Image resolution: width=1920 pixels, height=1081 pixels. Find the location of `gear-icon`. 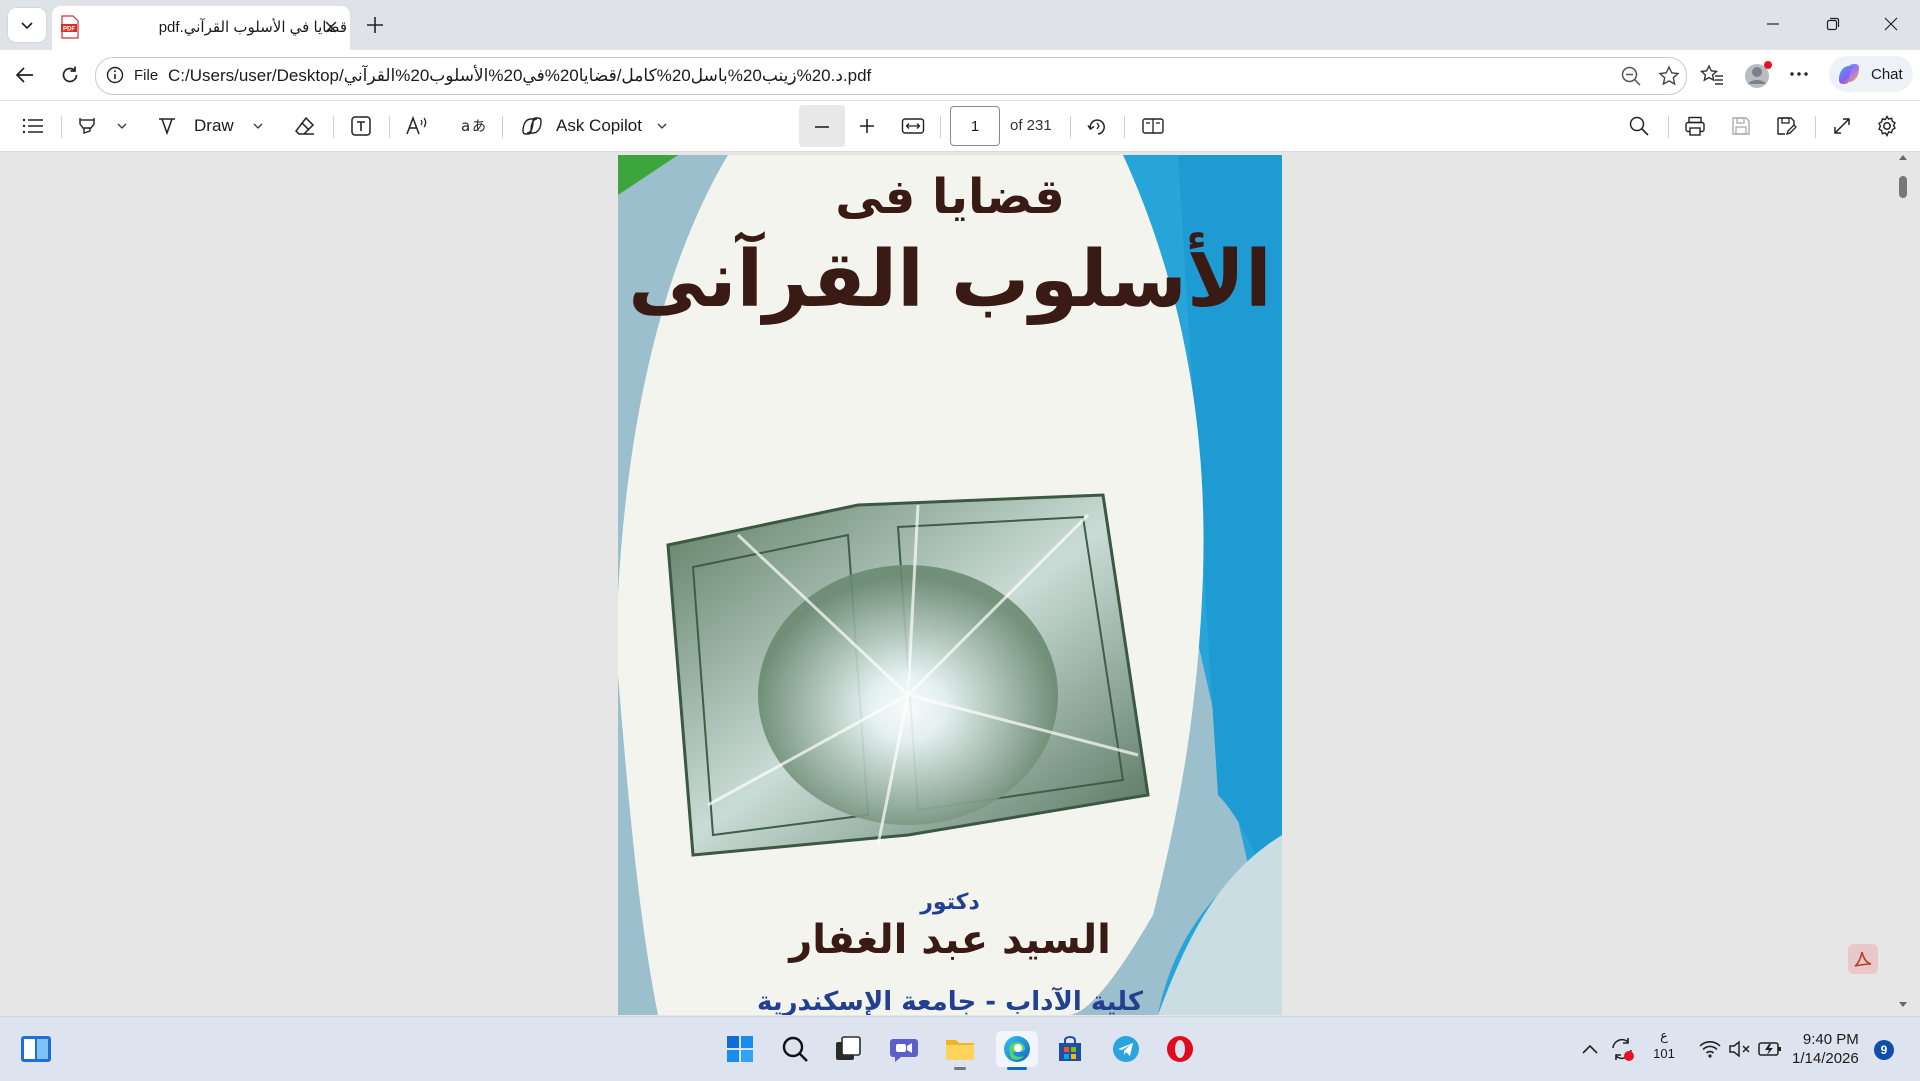

gear-icon is located at coordinates (1887, 126).